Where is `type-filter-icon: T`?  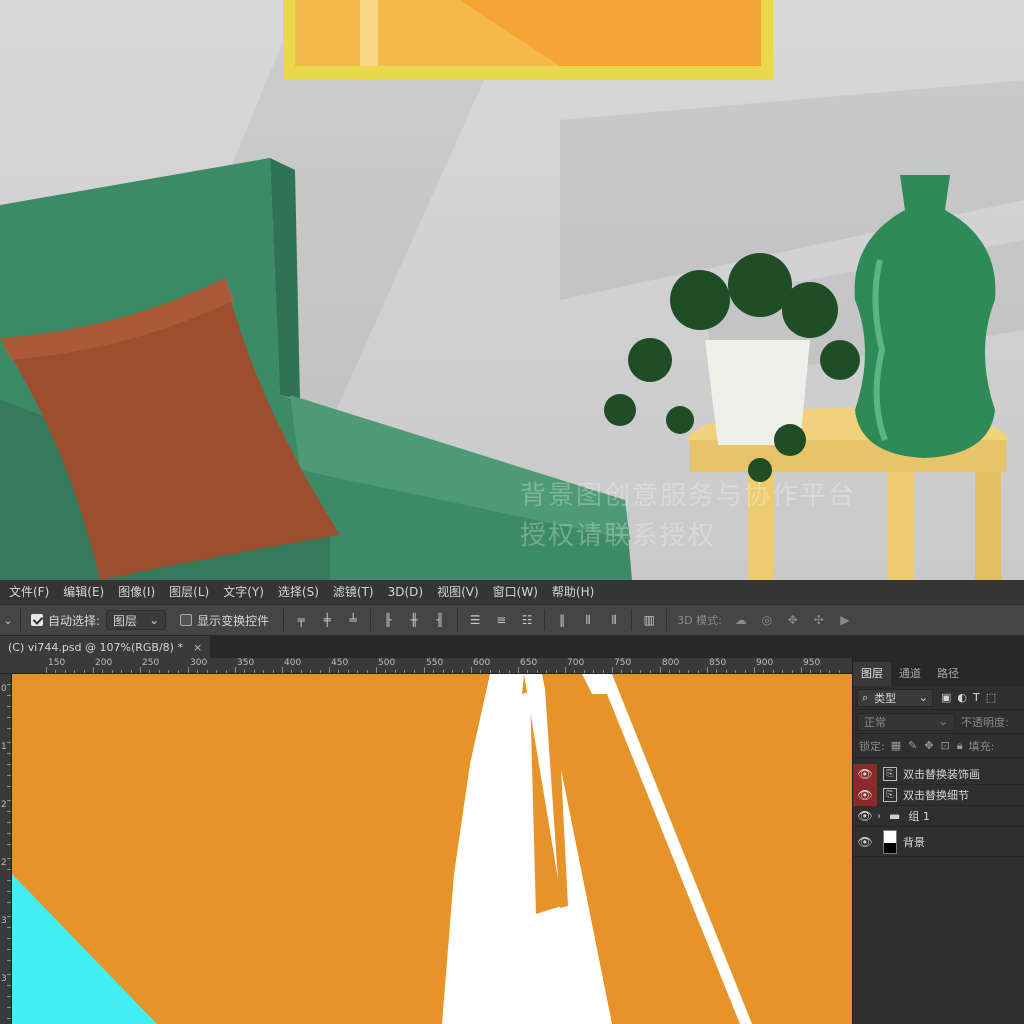 type-filter-icon: T is located at coordinates (976, 697).